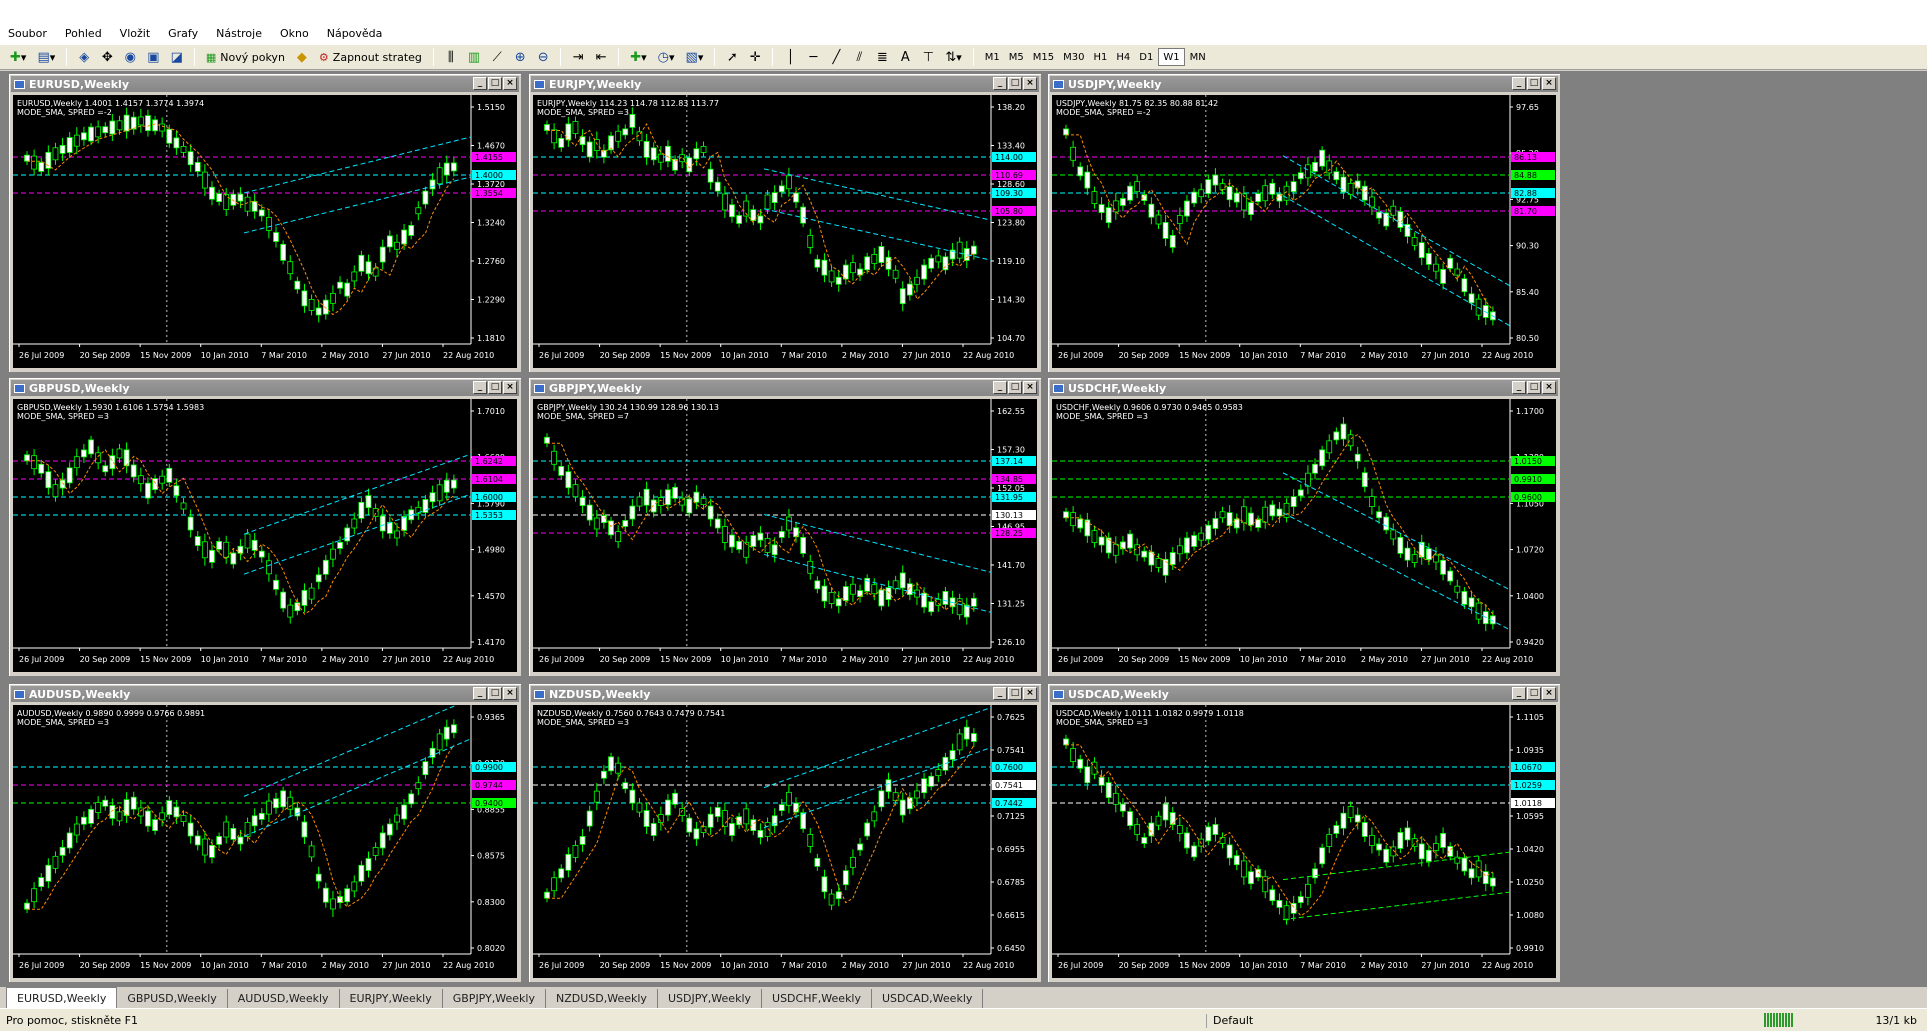 The width and height of the screenshot is (1927, 1031). Describe the element at coordinates (578, 57) in the screenshot. I see `auto-scroll-icon: ⇥` at that location.